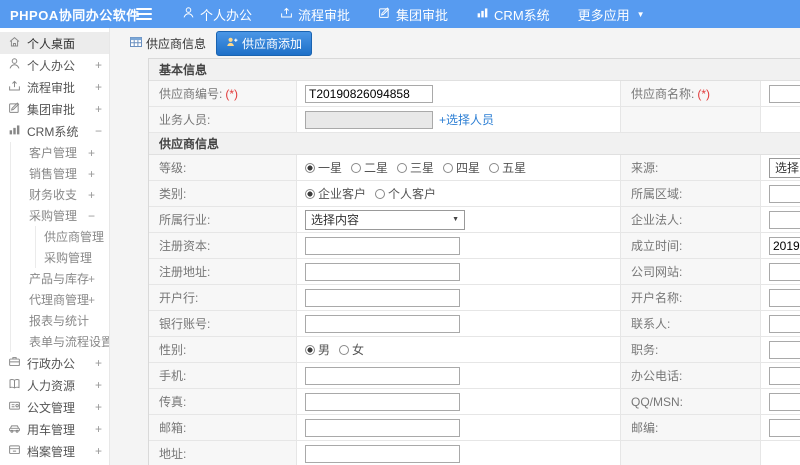 Image resolution: width=800 pixels, height=465 pixels. Describe the element at coordinates (54, 385) in the screenshot. I see `sidebar-item-human-resources: 人力资源 +` at that location.